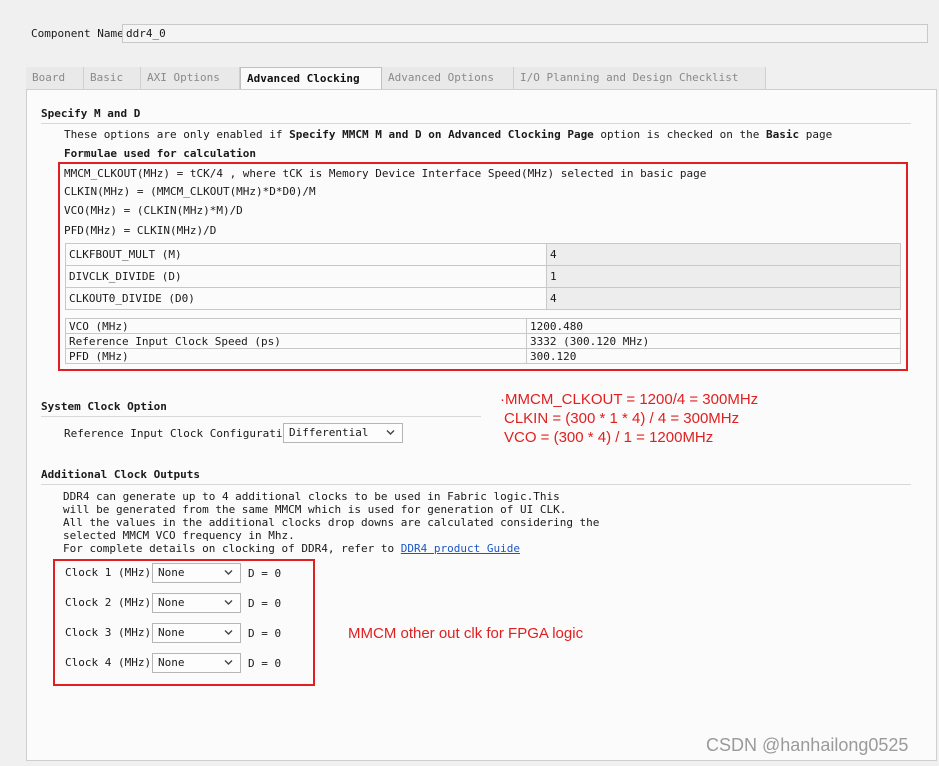 Image resolution: width=939 pixels, height=766 pixels. I want to click on tab-advanced-clocking: Advanced Clocking, so click(311, 78).